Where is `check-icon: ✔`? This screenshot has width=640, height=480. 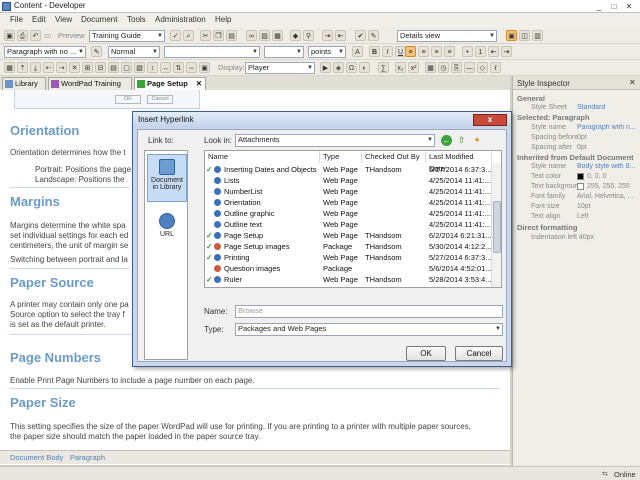
check-icon: ✔ is located at coordinates (360, 35).